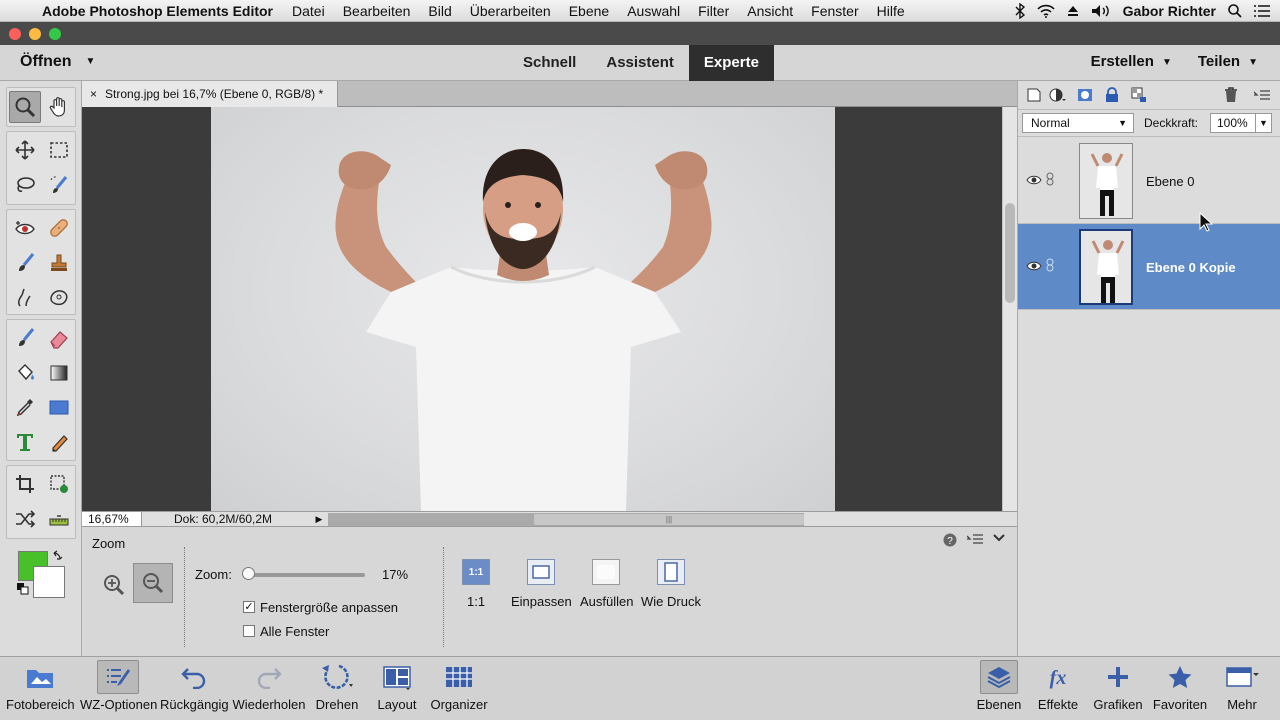  I want to click on zoom-1-1-button: 1:1, so click(476, 572).